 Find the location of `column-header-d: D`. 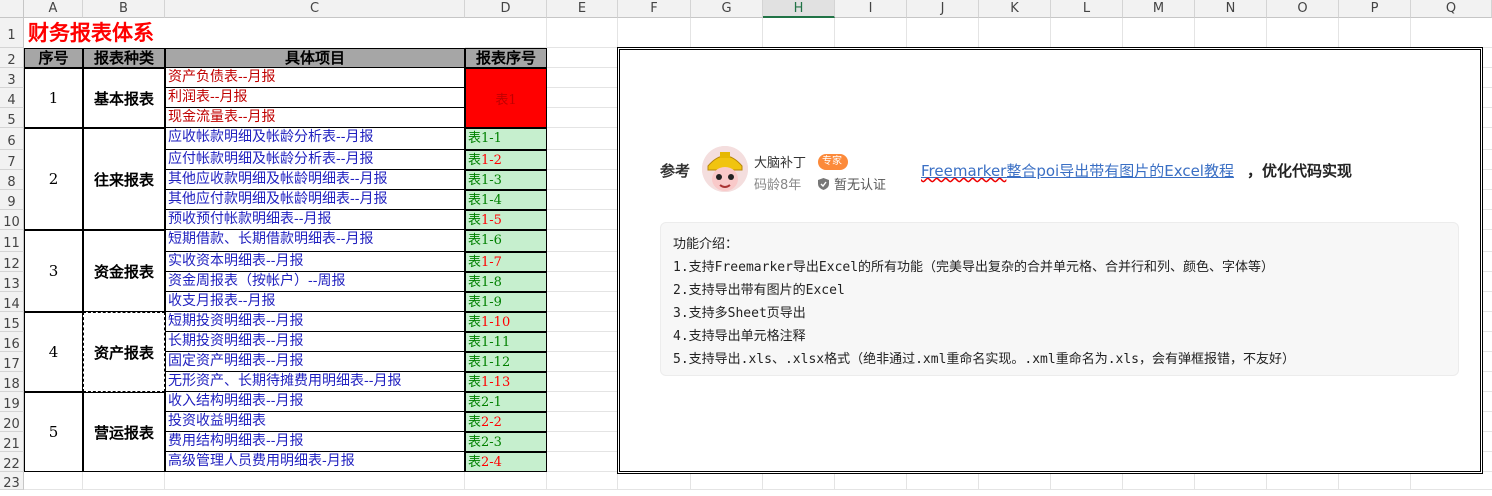

column-header-d: D is located at coordinates (506, 9).